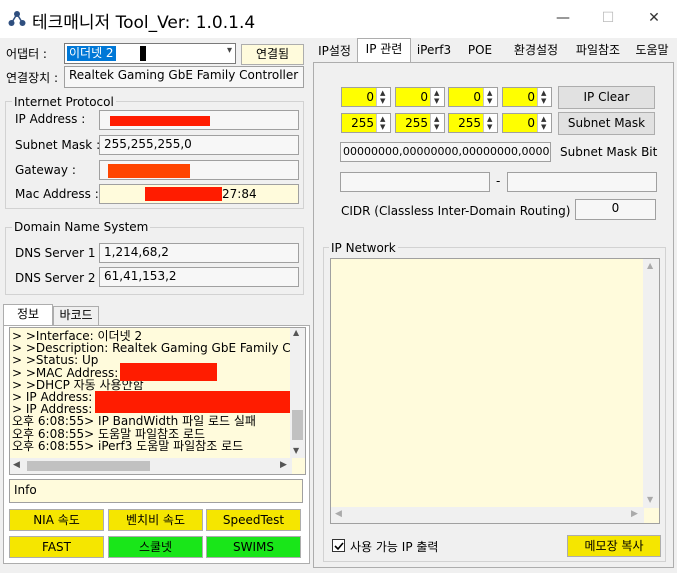 This screenshot has width=677, height=573. Describe the element at coordinates (45, 170) in the screenshot. I see `gateway-label: Gateway :` at that location.